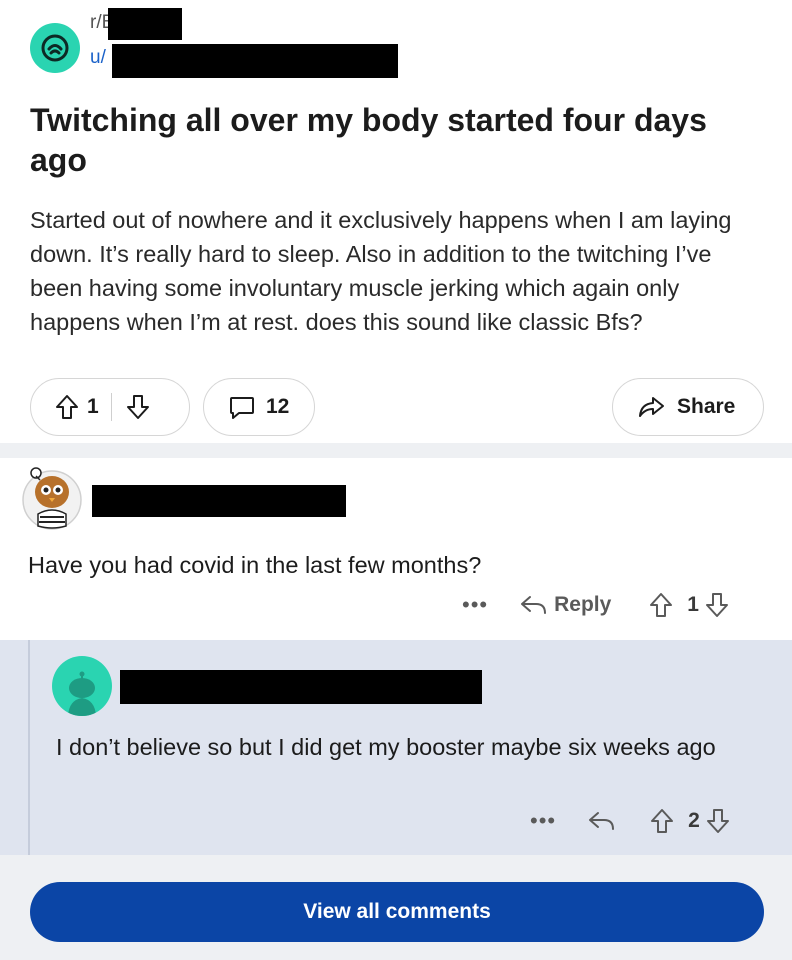 The image size is (792, 960). I want to click on subreddit-logo-icon, so click(55, 48).